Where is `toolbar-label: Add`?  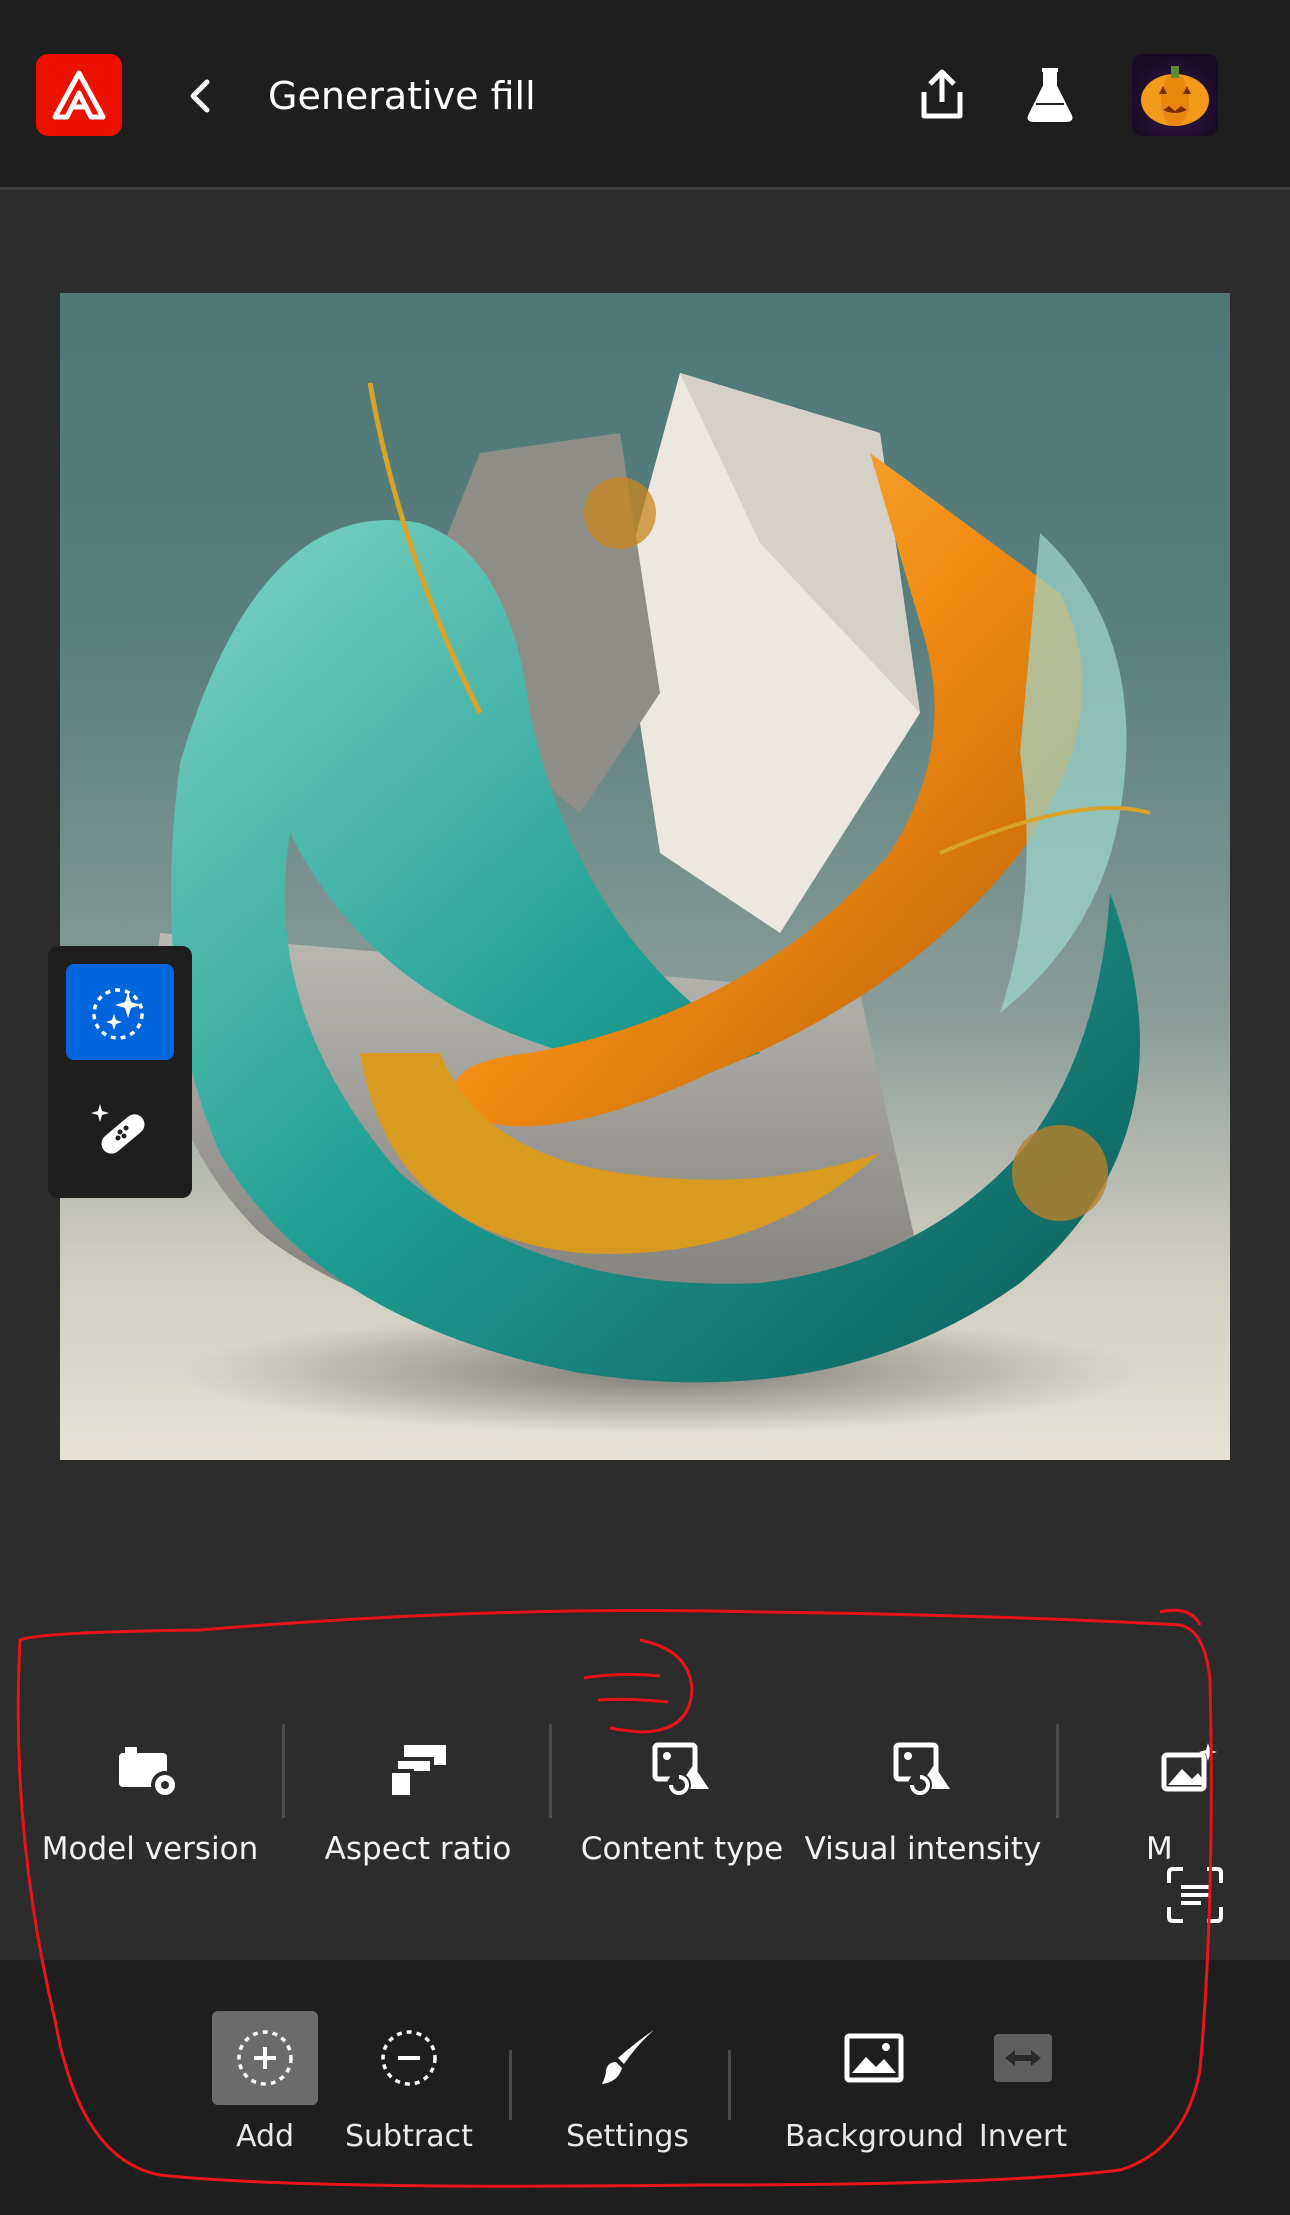 toolbar-label: Add is located at coordinates (265, 2136).